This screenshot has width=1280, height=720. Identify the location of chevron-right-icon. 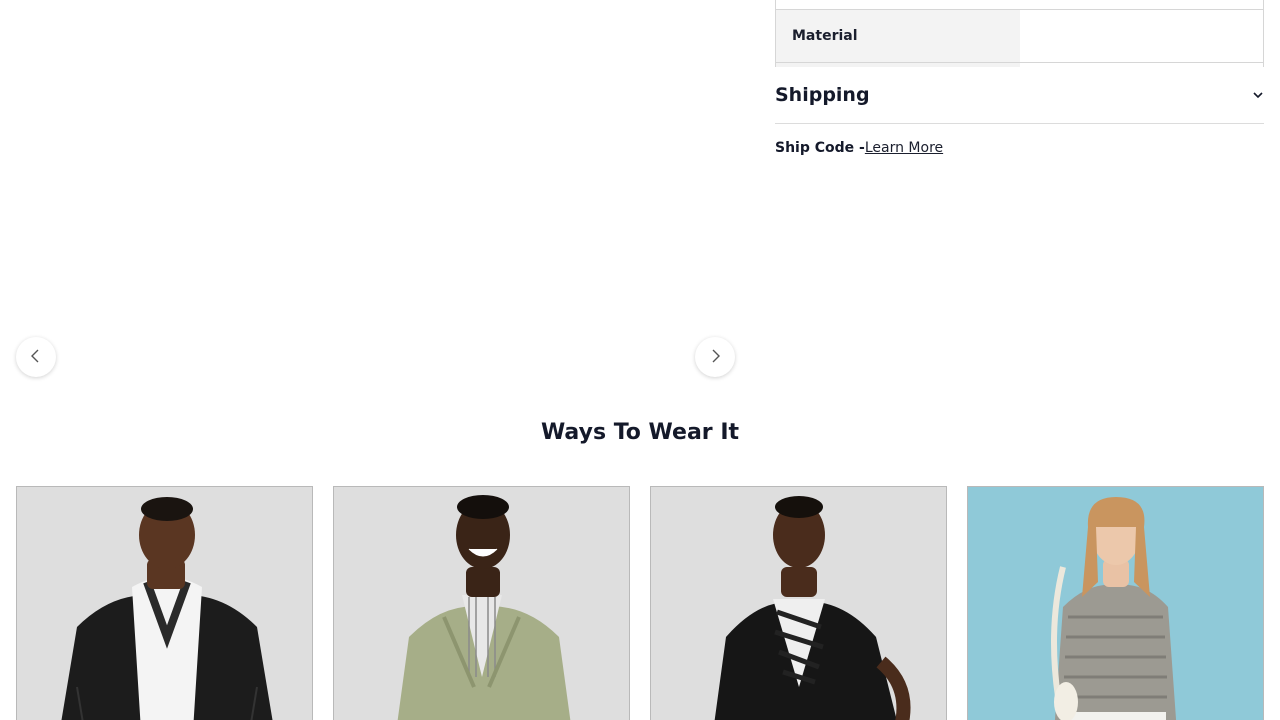
(715, 357).